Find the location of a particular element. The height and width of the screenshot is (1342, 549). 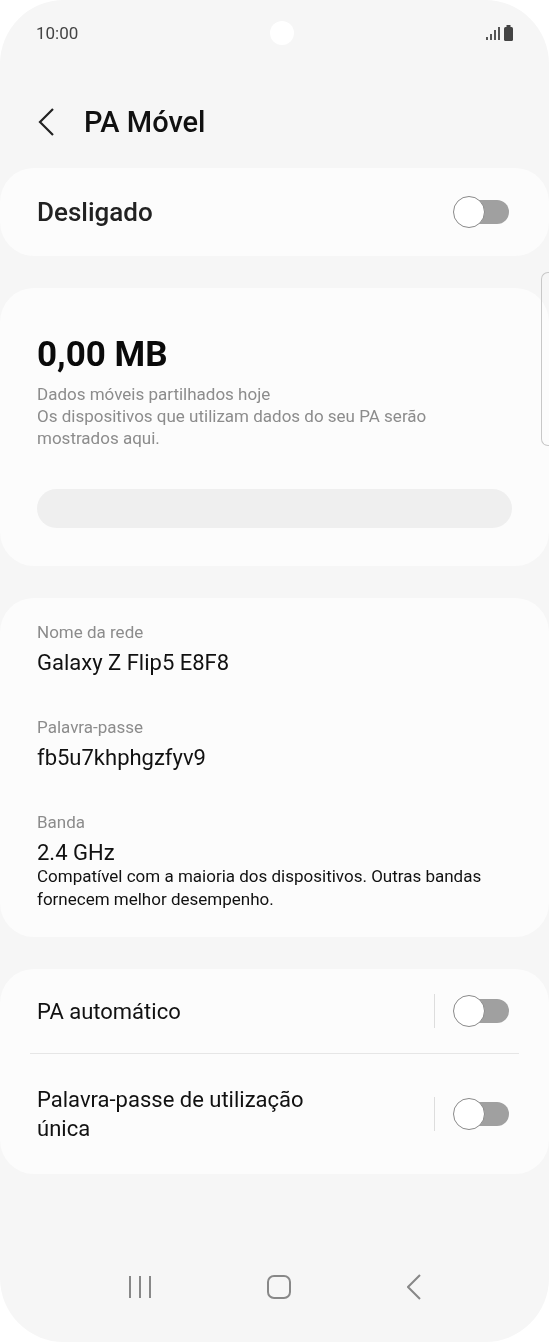

option-label: Palavra-passe de utilização única is located at coordinates (197, 1114).